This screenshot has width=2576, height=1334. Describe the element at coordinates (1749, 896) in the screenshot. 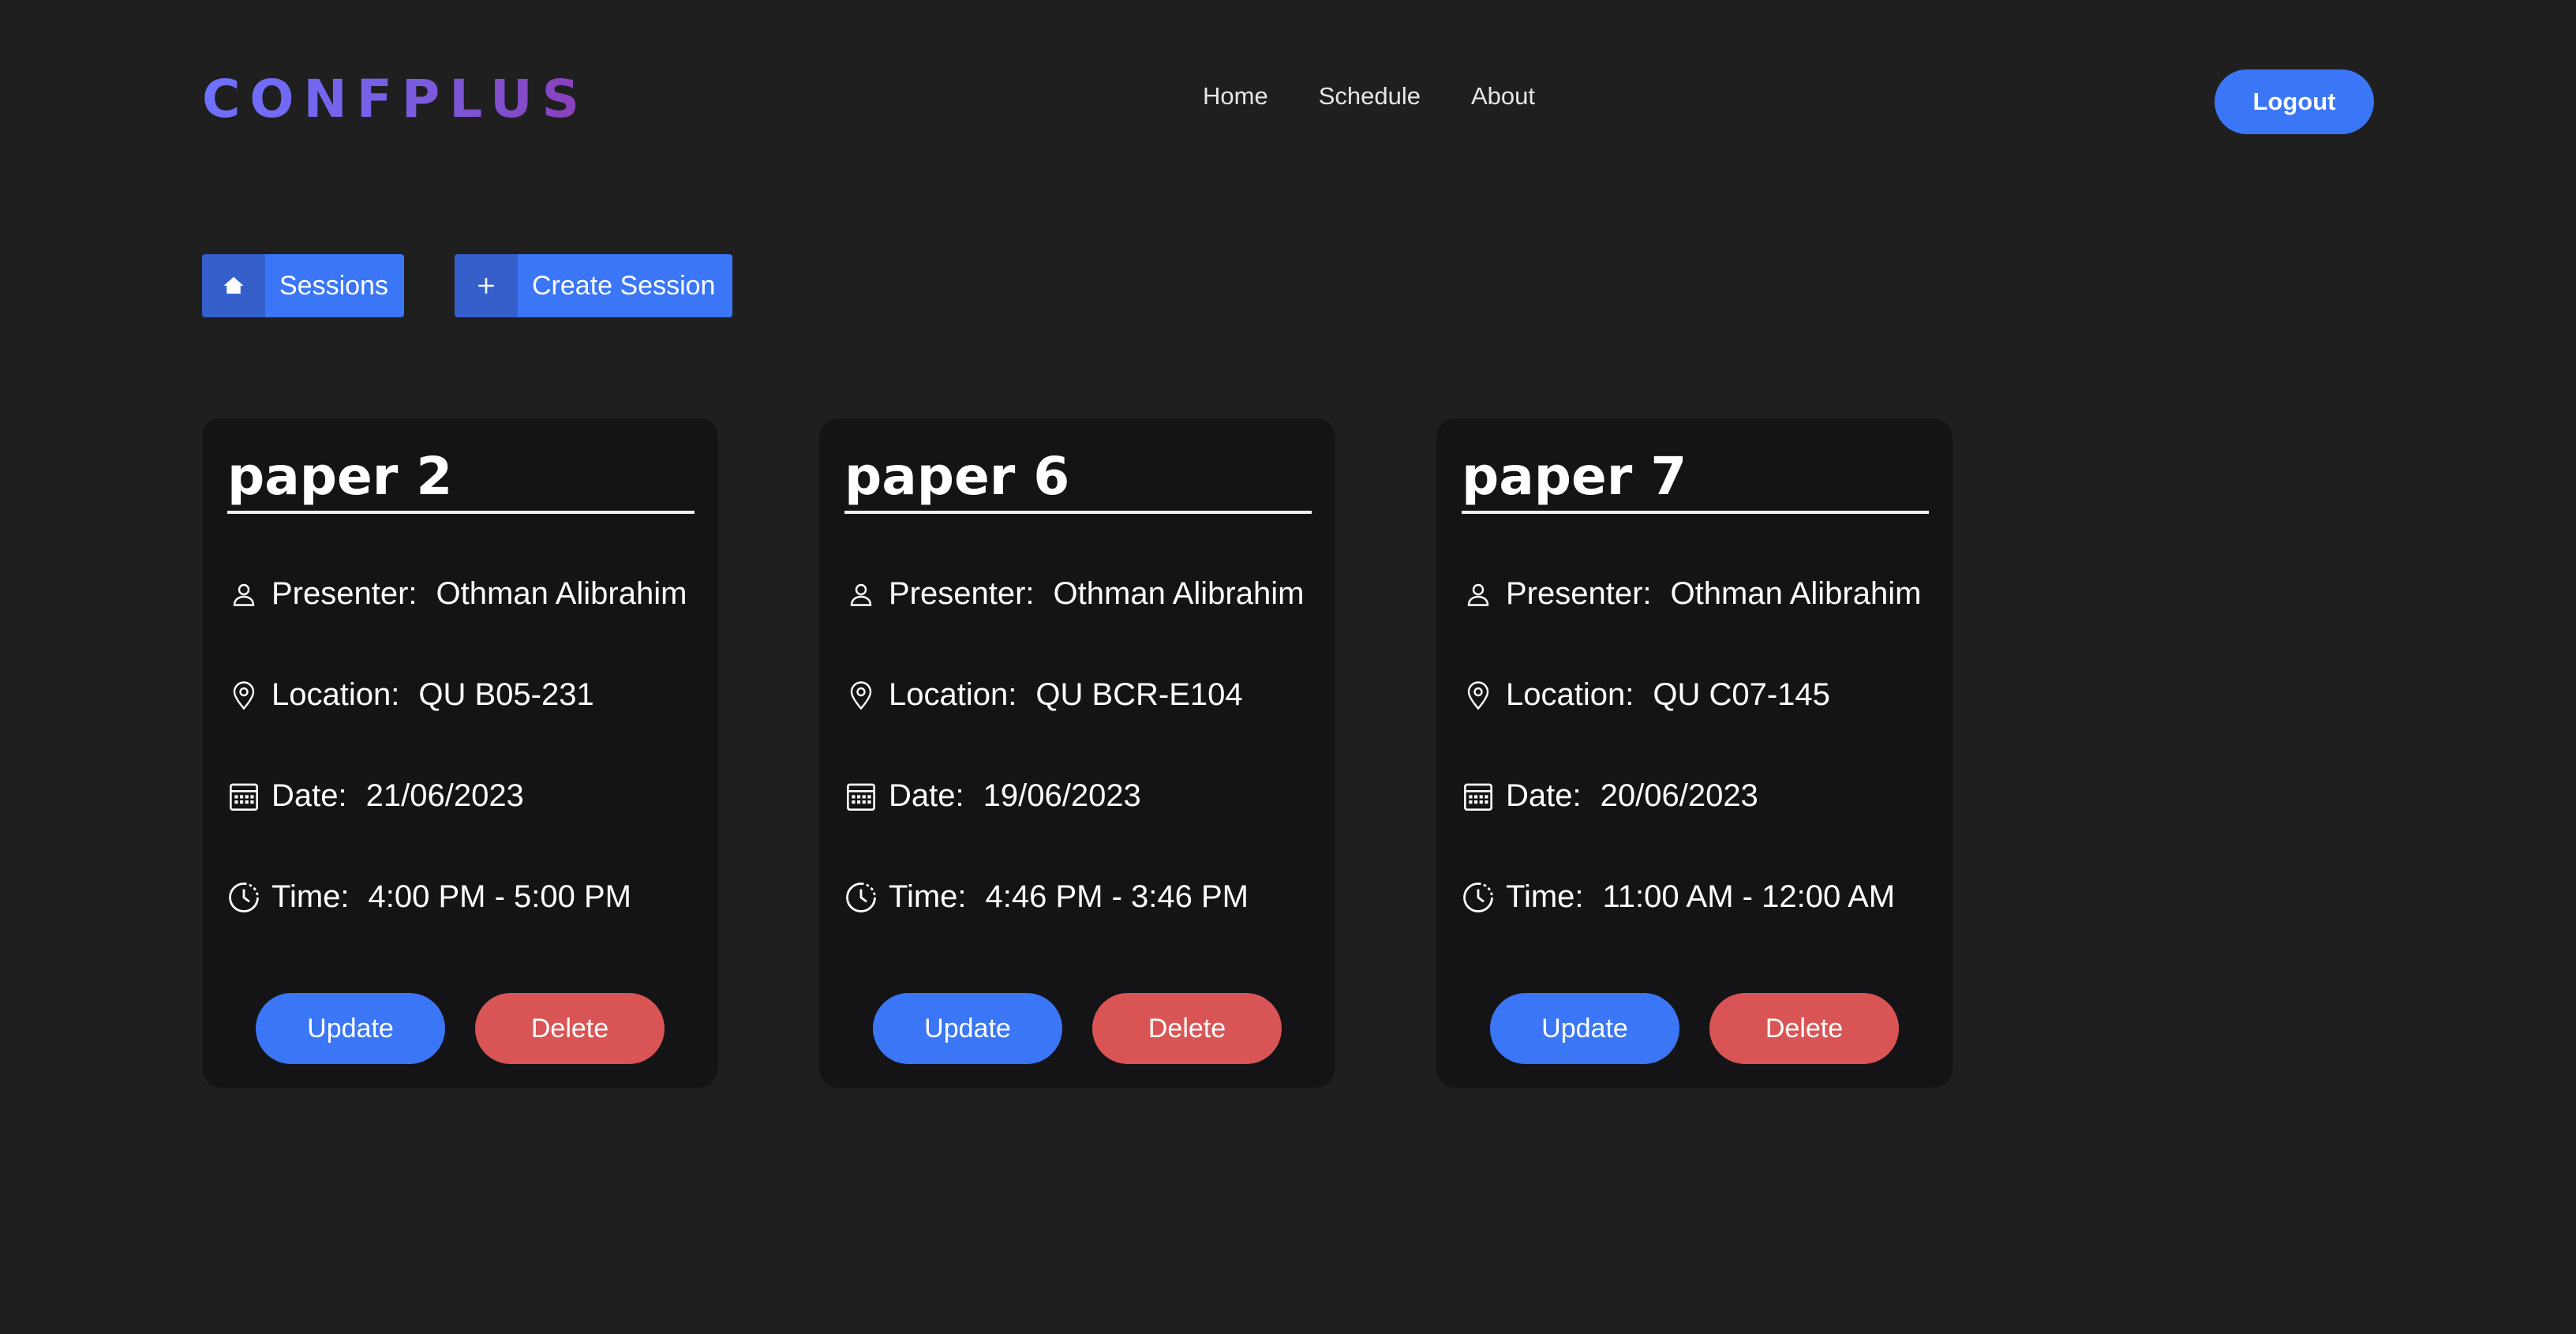

I see `time-value: 11:00 AM - 12:00 AM` at that location.